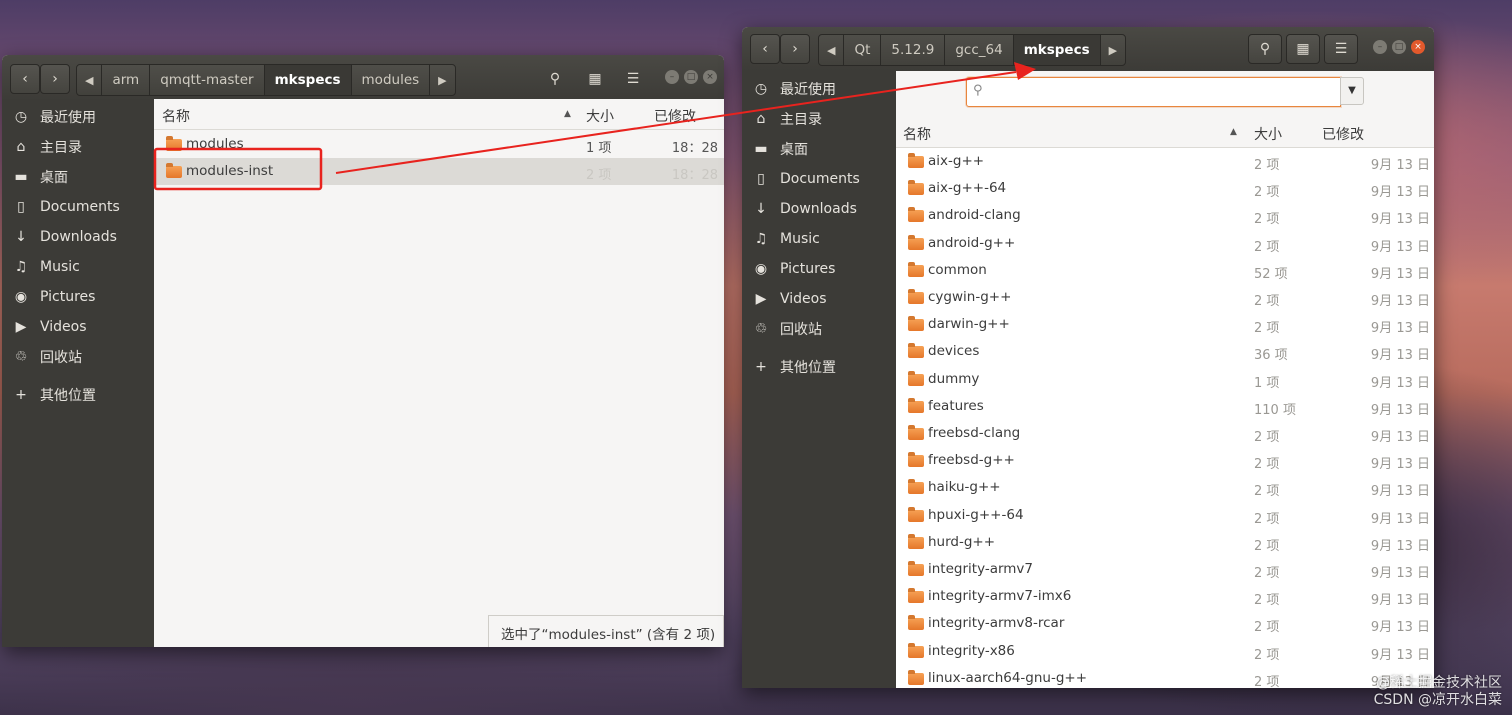  I want to click on list-item: hpuxi-g++-64 2 项 9月 13 日, so click(1165, 515).